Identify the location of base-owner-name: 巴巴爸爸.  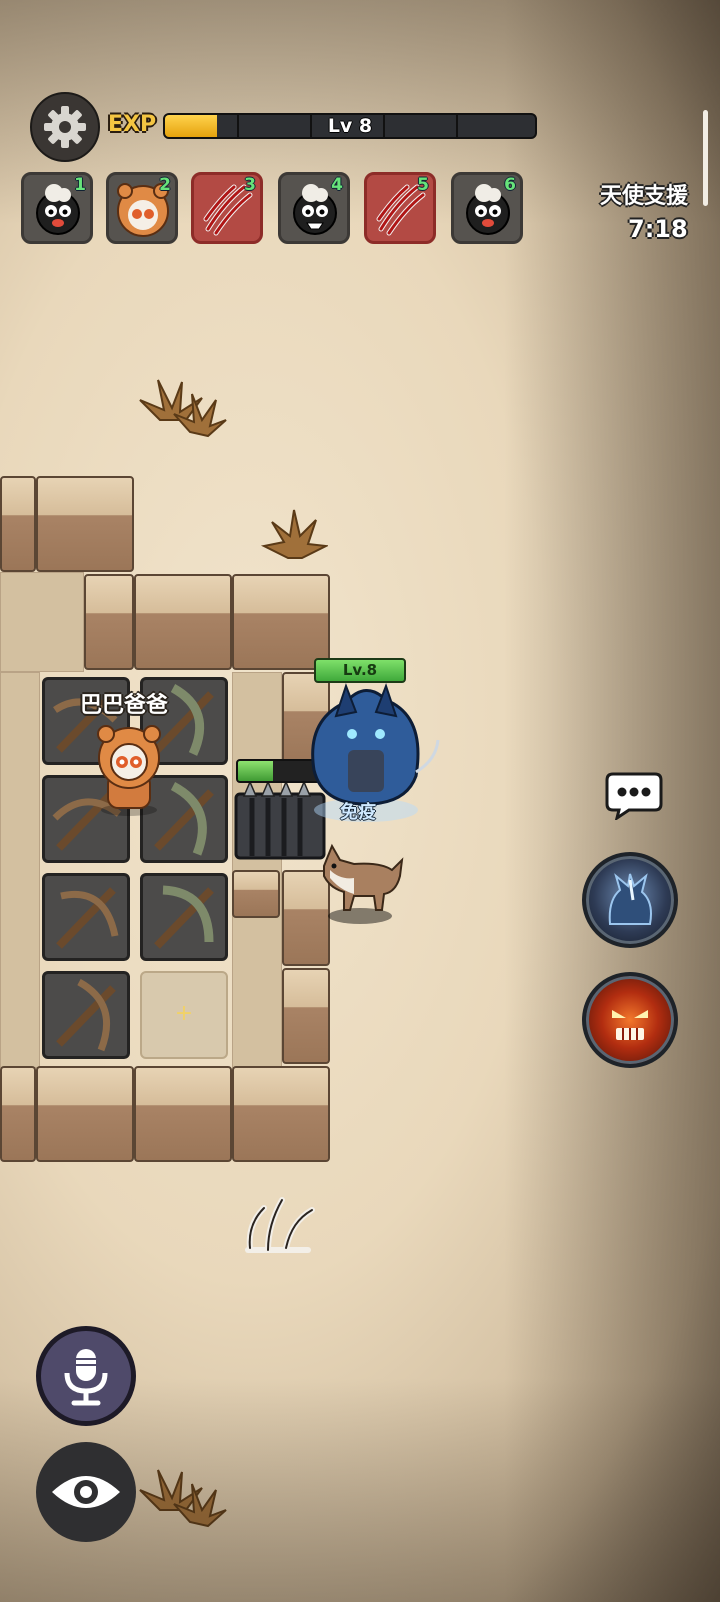
(124, 705).